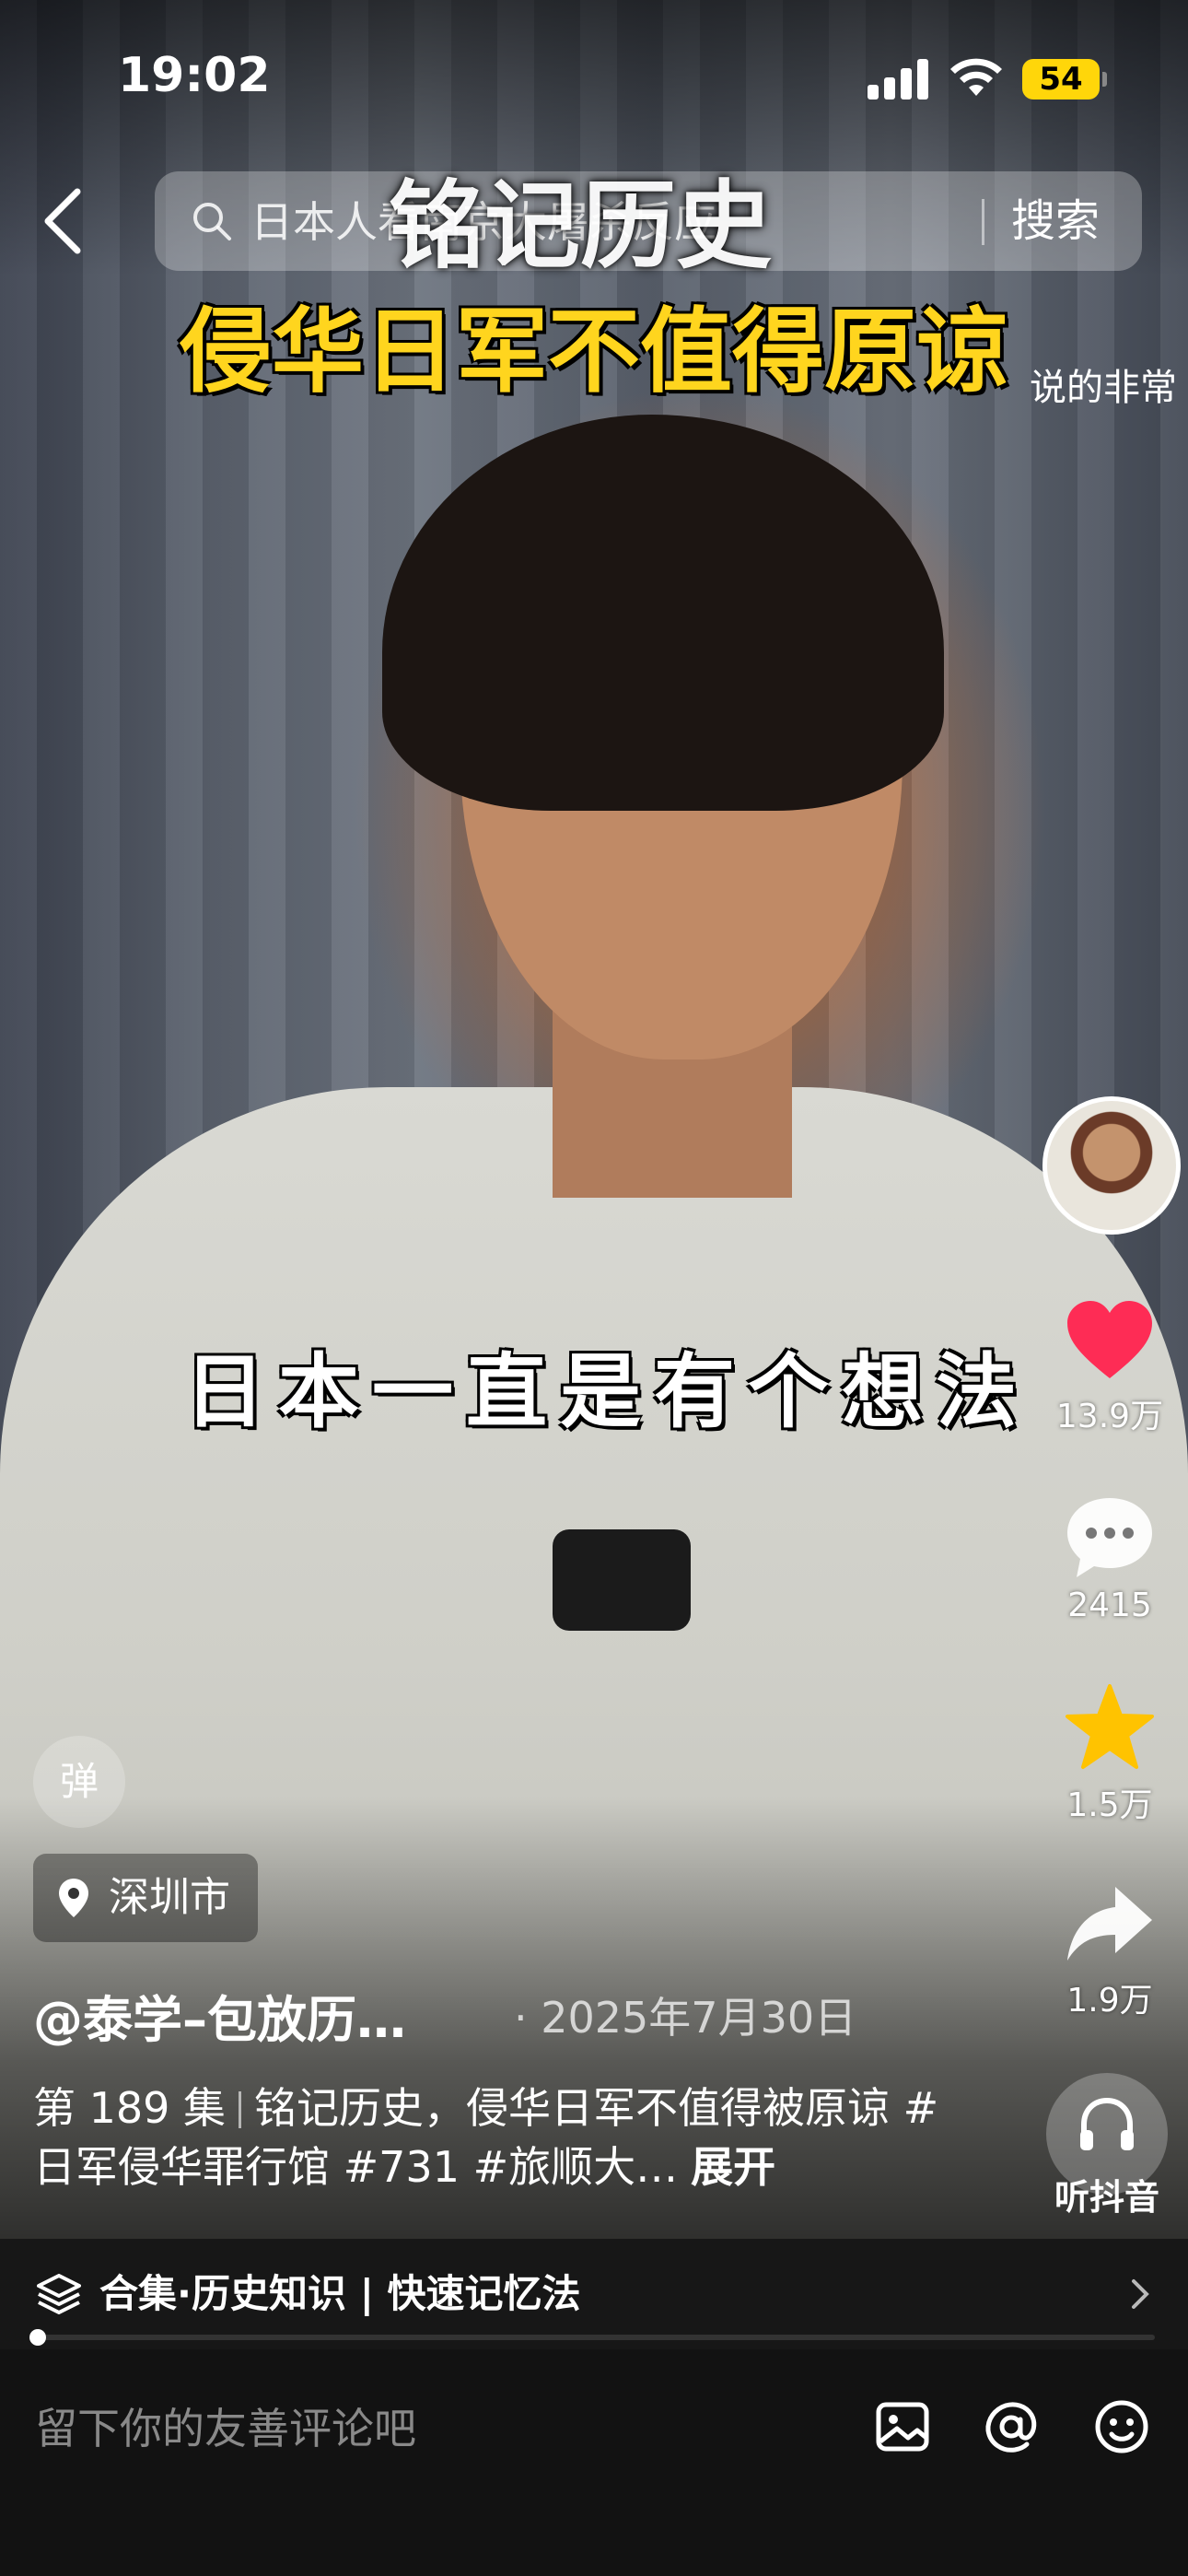 Image resolution: width=1188 pixels, height=2576 pixels. What do you see at coordinates (976, 77) in the screenshot?
I see `wifi-icon` at bounding box center [976, 77].